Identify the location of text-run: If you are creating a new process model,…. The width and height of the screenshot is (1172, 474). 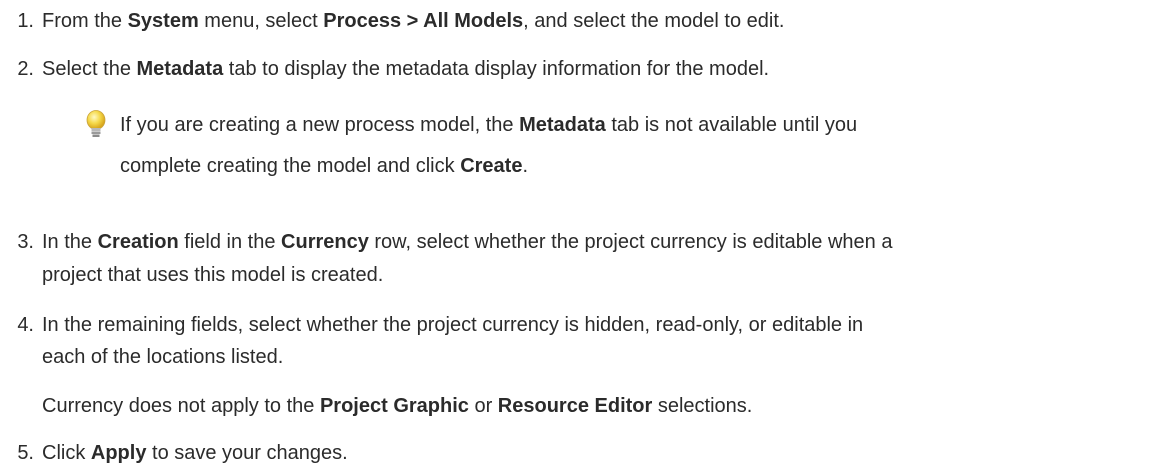
(320, 125).